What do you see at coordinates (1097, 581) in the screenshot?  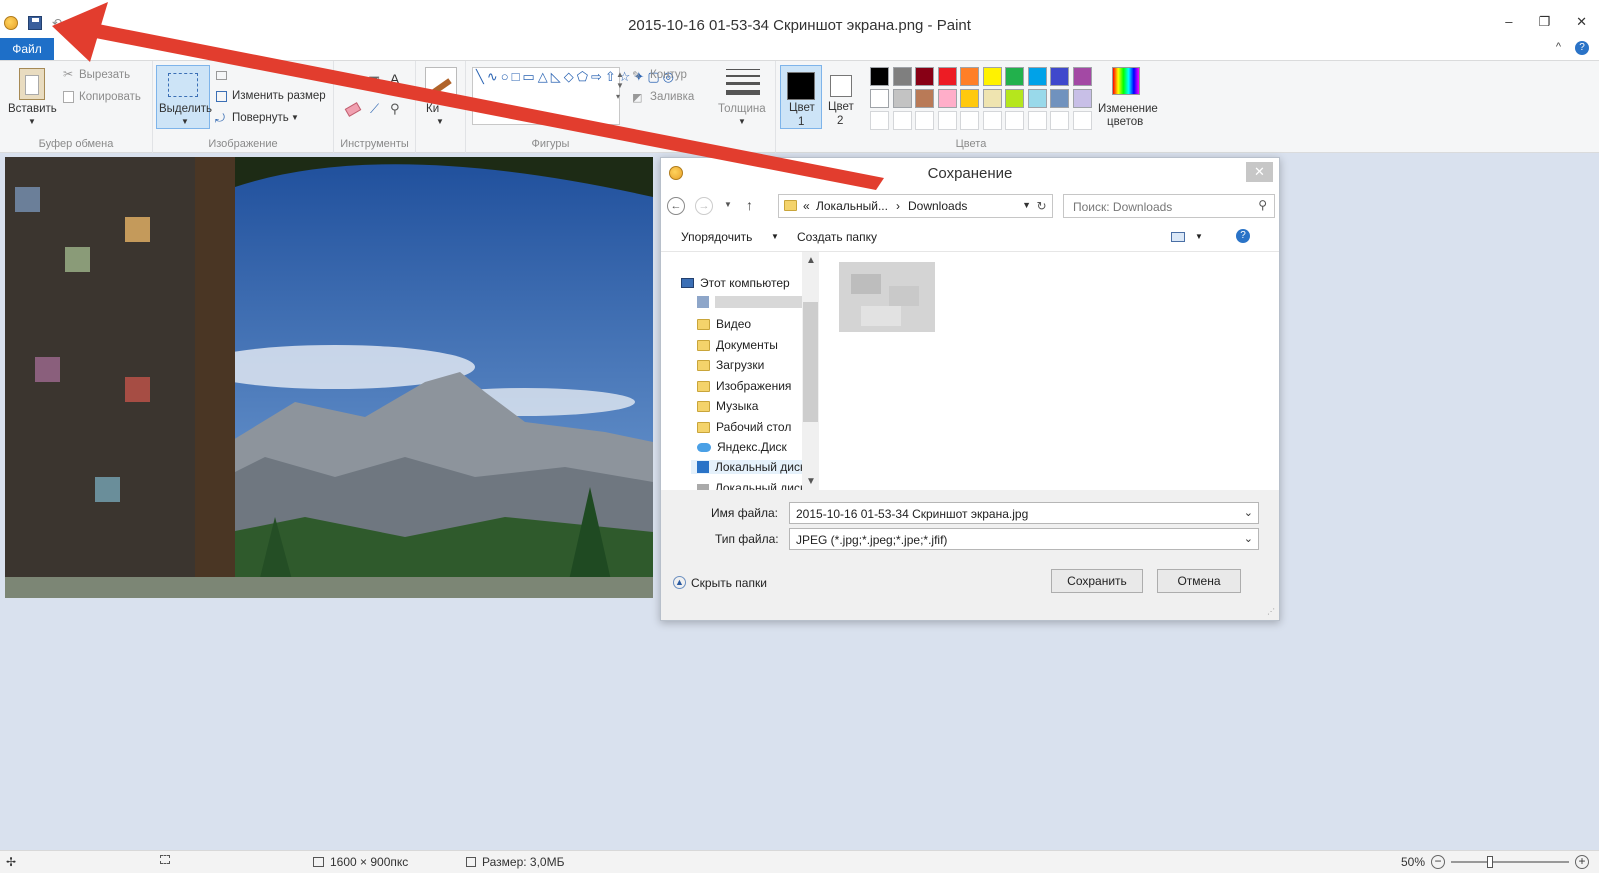 I see `save-button: Сохранить` at bounding box center [1097, 581].